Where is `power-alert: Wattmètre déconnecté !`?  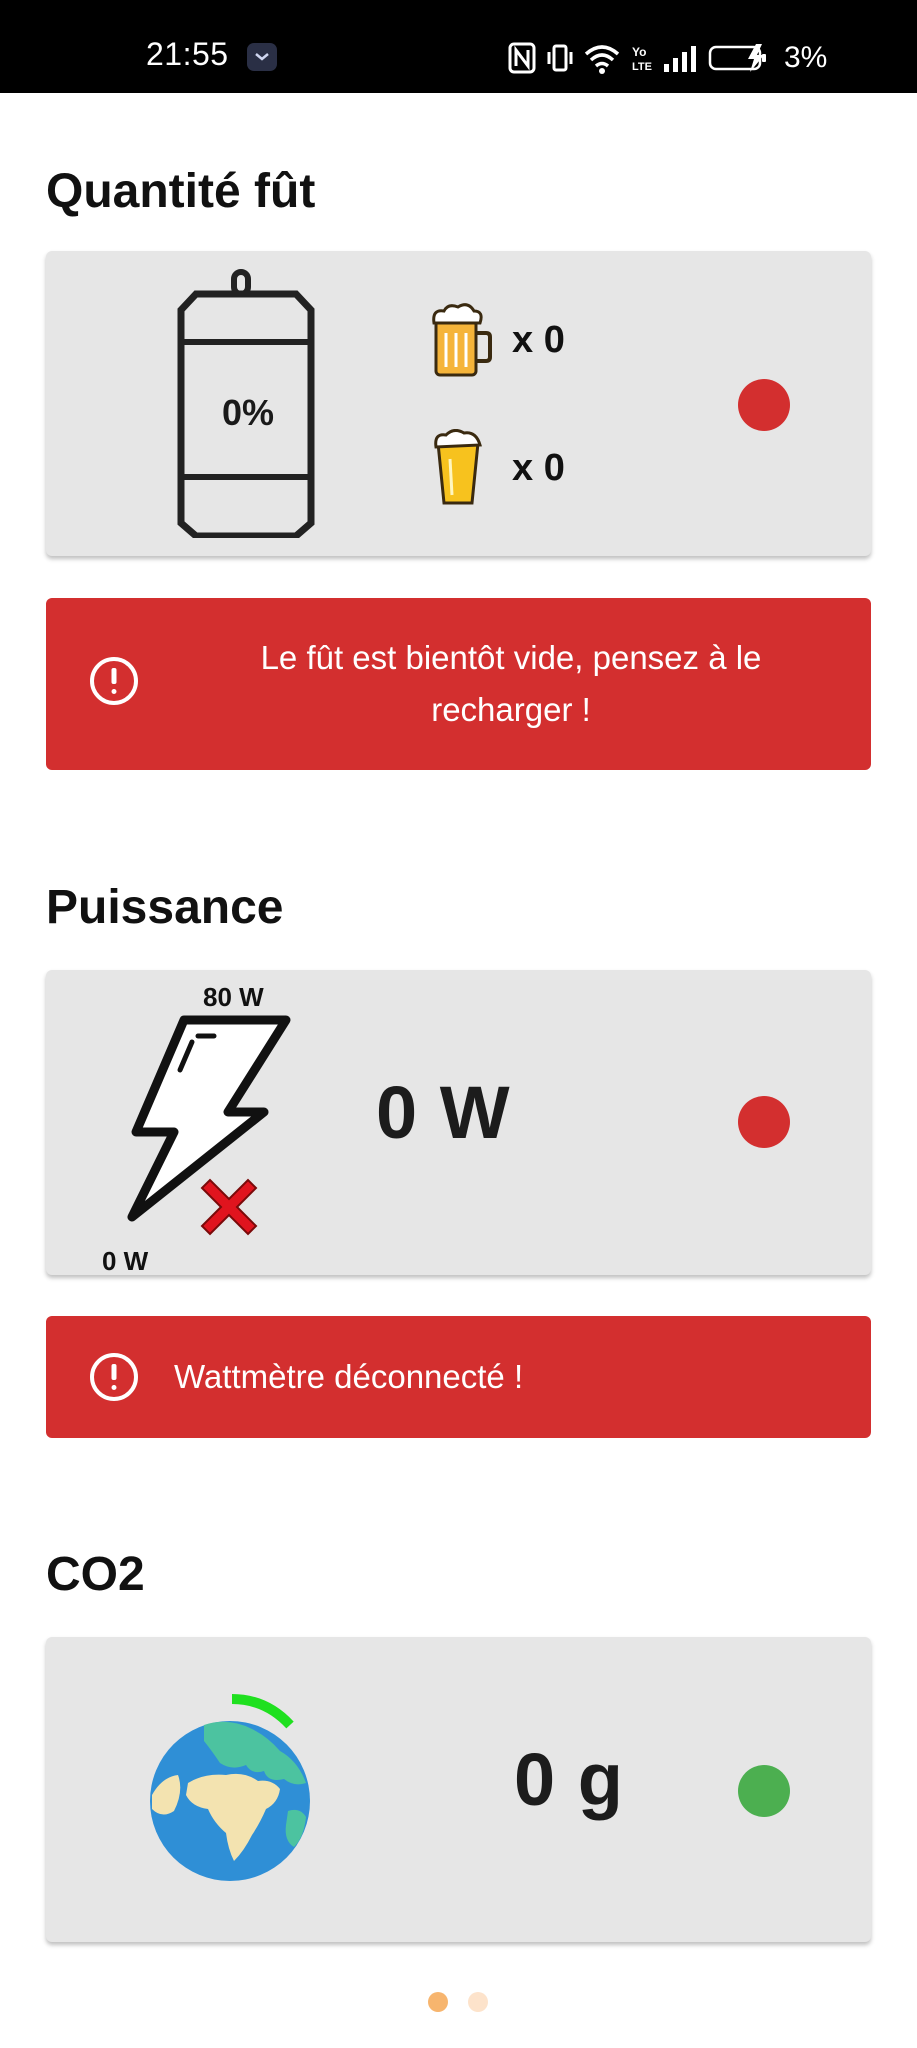 power-alert: Wattmètre déconnecté ! is located at coordinates (458, 1377).